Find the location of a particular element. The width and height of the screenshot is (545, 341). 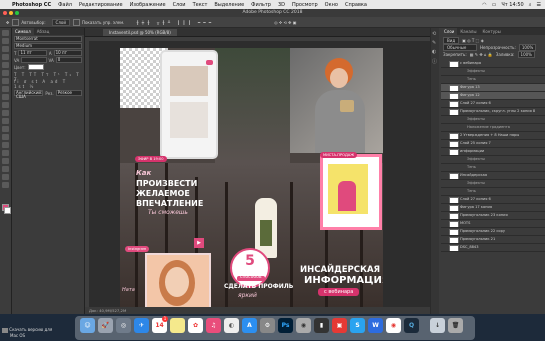

terminal-icon: ▮ is located at coordinates (321, 325).